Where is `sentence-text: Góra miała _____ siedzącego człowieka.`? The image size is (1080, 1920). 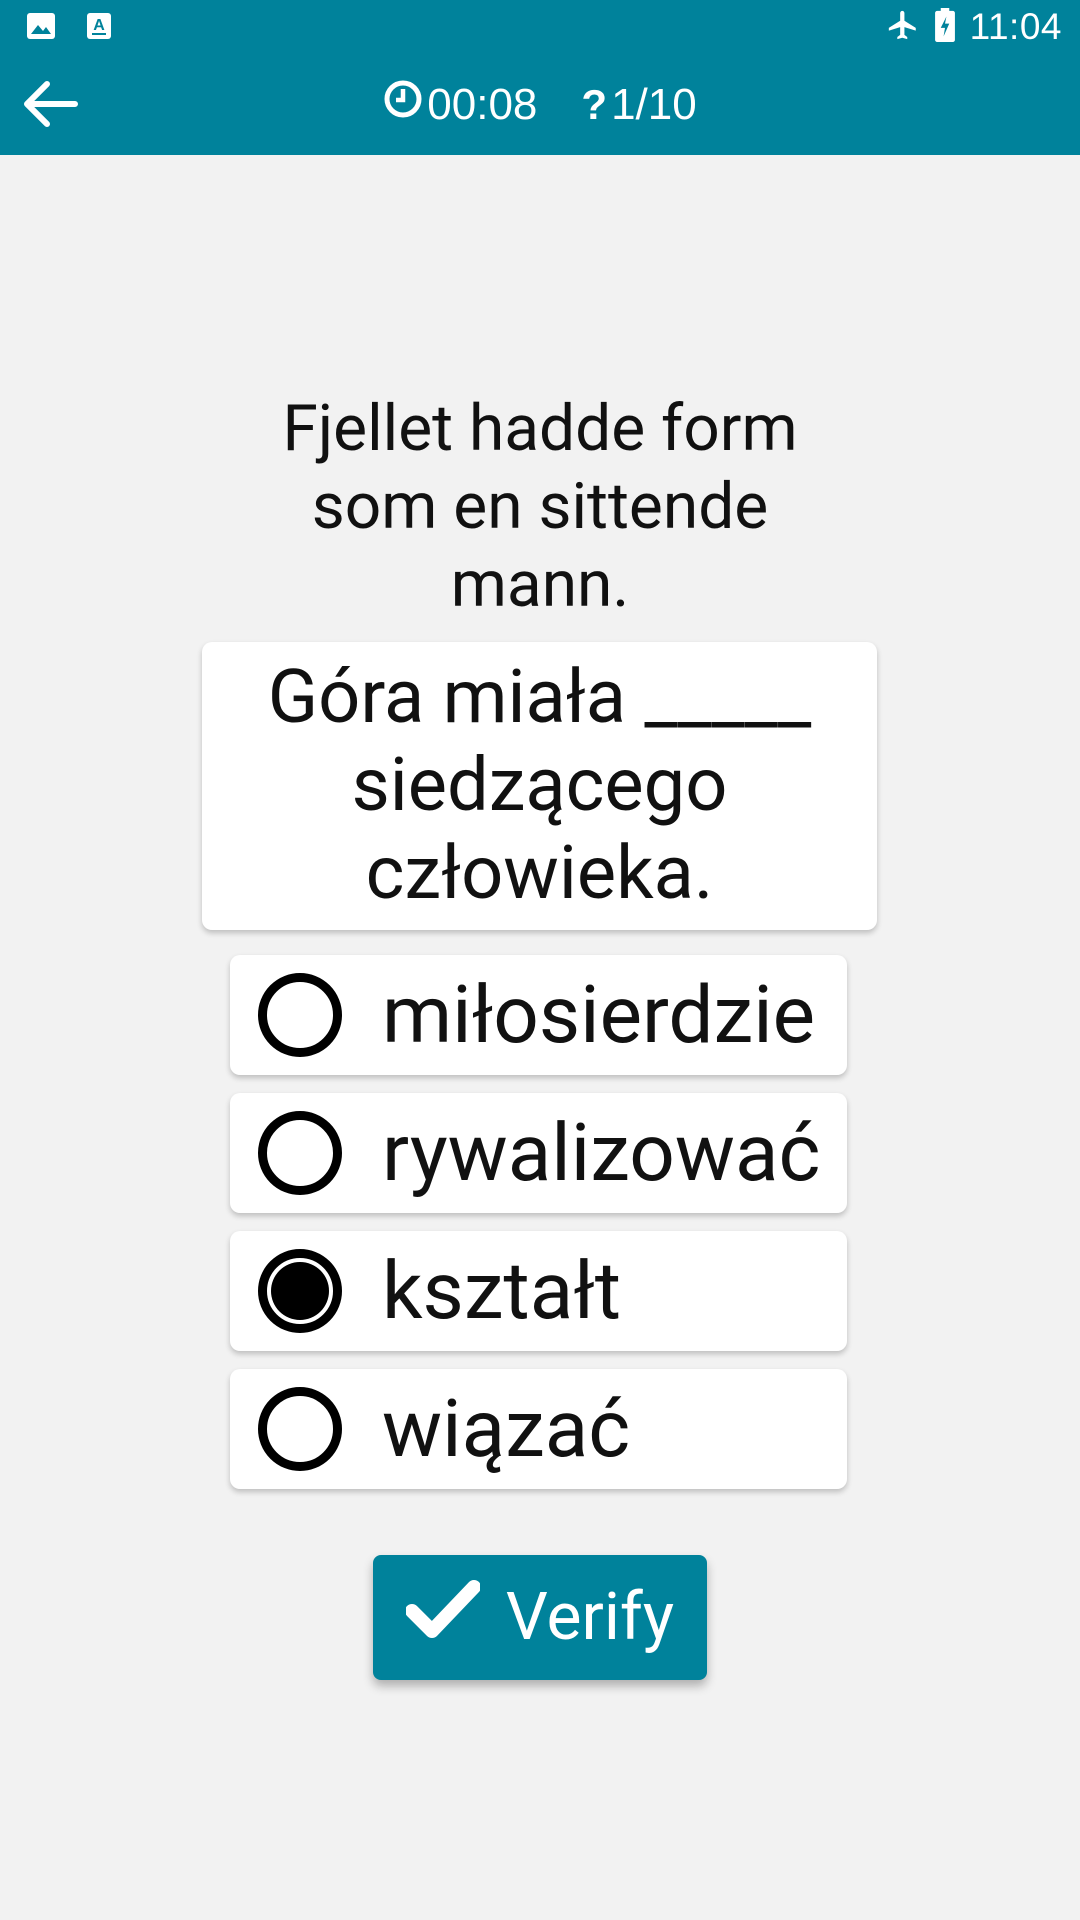 sentence-text: Góra miała _____ siedzącego człowieka. is located at coordinates (539, 785).